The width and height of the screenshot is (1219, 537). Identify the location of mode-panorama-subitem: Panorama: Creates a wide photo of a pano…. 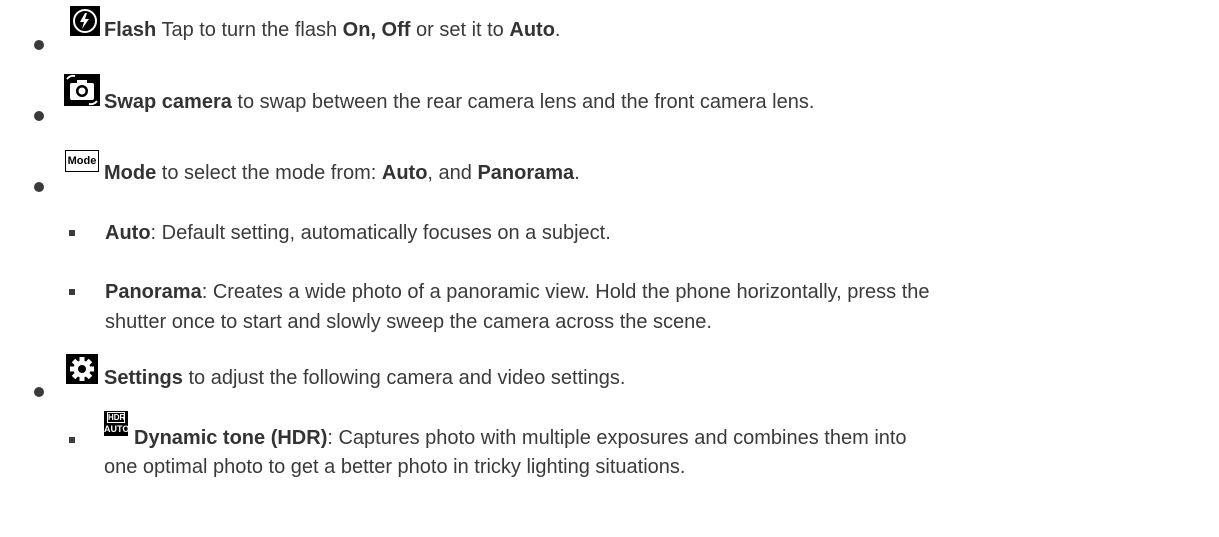
(517, 292).